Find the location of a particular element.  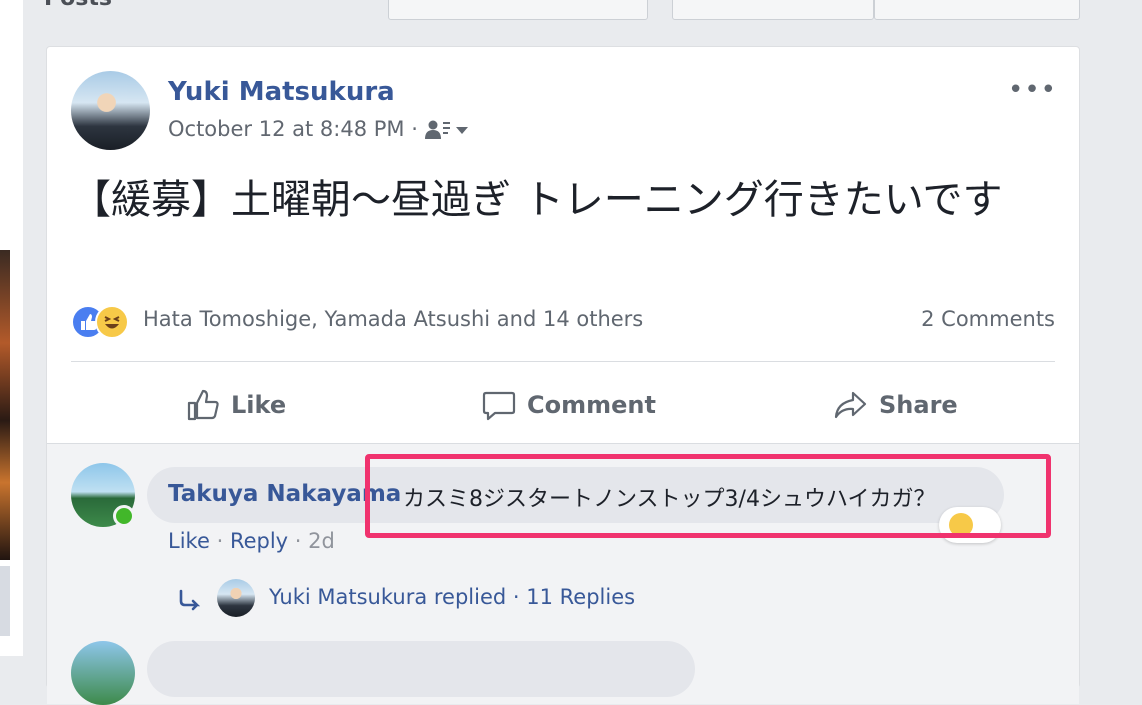

reply-arrow-icon is located at coordinates (191, 604).